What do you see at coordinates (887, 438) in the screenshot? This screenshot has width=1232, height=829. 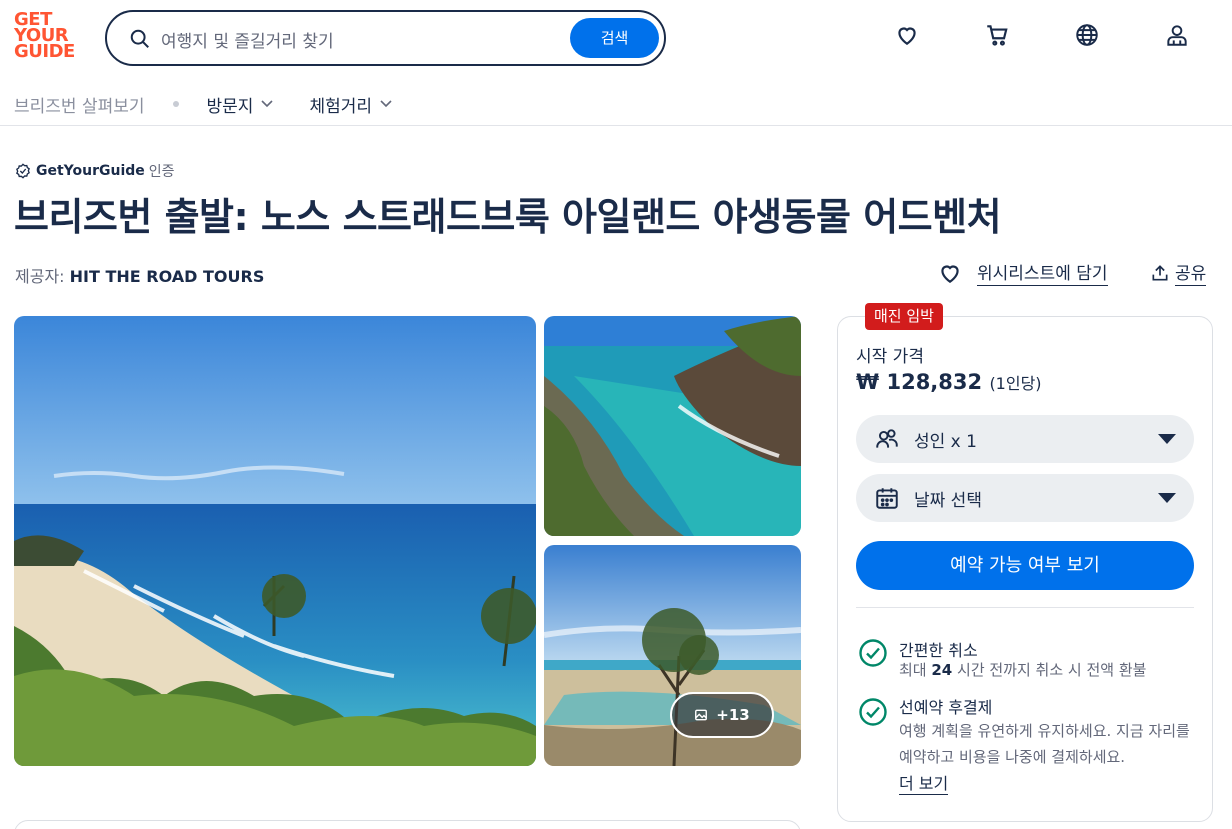 I see `group-icon` at bounding box center [887, 438].